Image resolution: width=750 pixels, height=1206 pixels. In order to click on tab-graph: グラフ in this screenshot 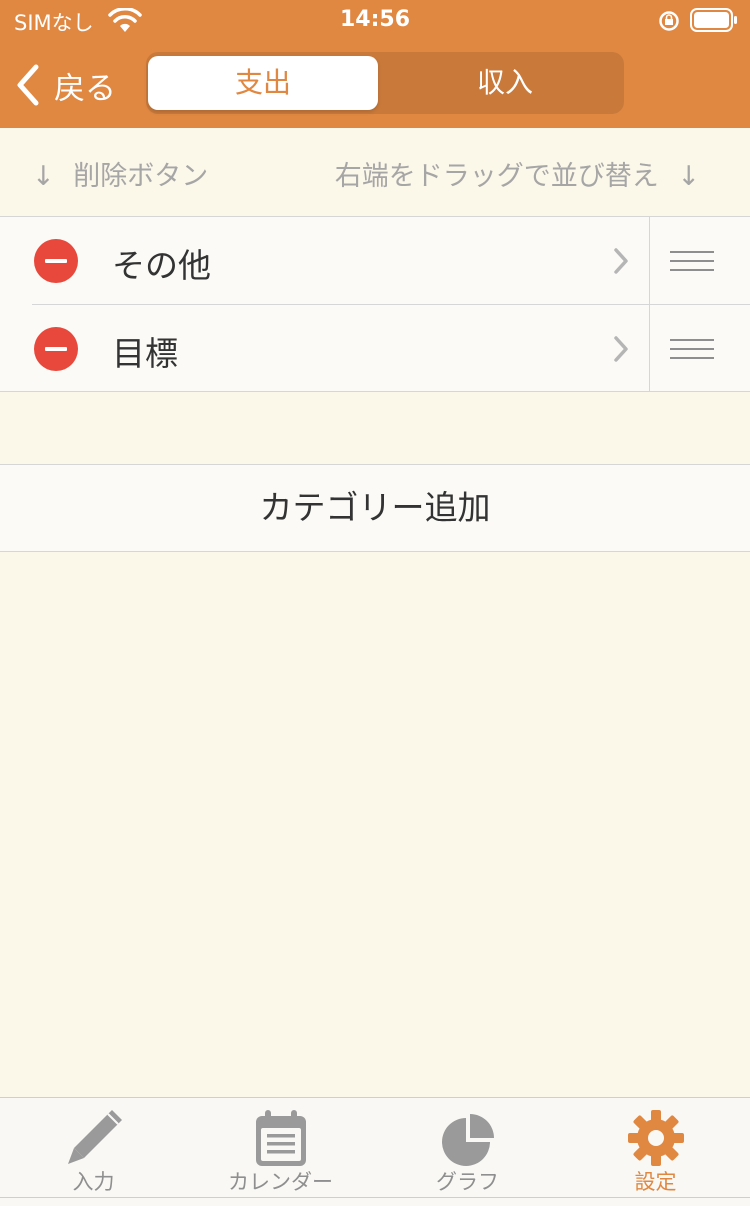, I will do `click(467, 1148)`.